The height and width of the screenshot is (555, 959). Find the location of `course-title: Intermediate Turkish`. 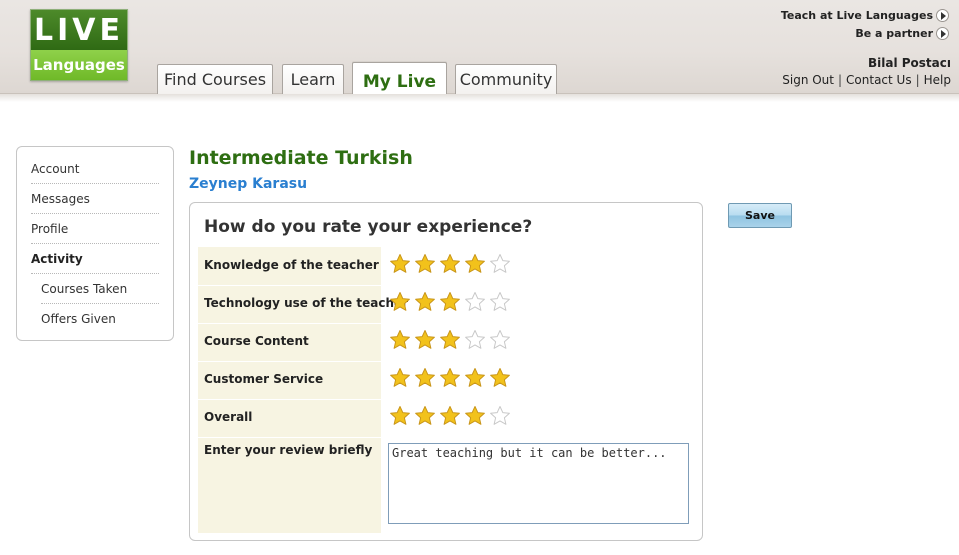

course-title: Intermediate Turkish is located at coordinates (301, 158).